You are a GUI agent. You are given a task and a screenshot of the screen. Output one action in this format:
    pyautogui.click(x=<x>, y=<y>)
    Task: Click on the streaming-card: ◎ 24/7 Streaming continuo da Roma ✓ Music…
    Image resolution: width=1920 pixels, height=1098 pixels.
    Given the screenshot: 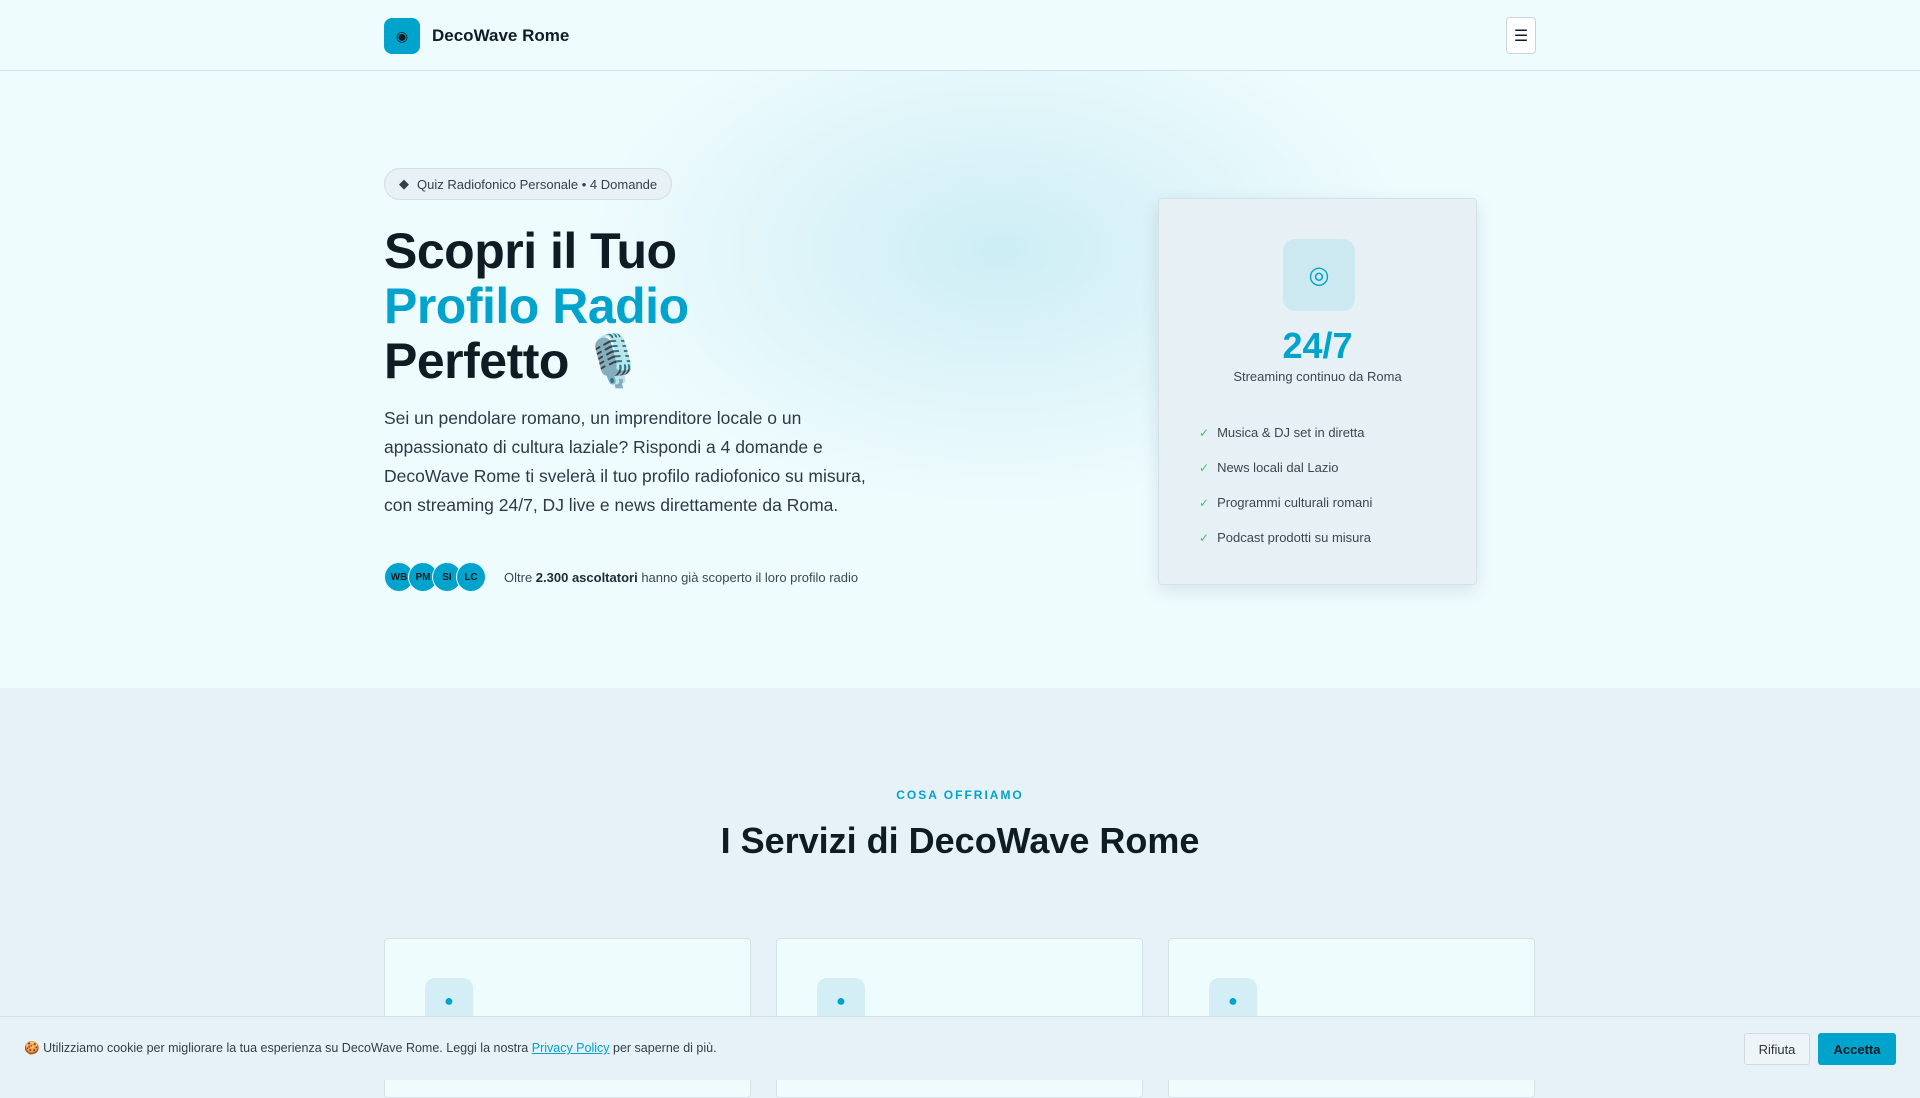 What is the action you would take?
    pyautogui.click(x=1317, y=391)
    